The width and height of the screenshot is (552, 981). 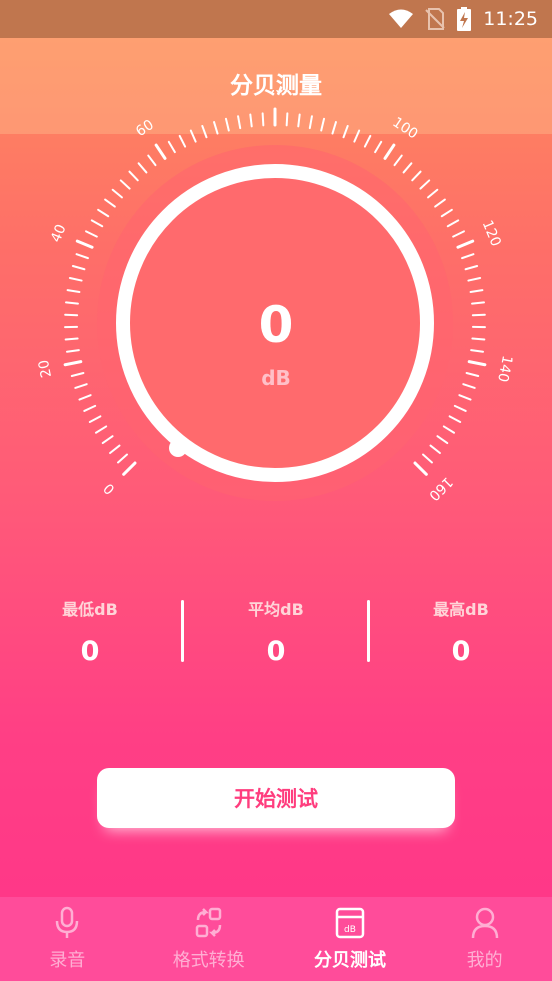 What do you see at coordinates (440, 488) in the screenshot?
I see `gauge-scale-label: 160` at bounding box center [440, 488].